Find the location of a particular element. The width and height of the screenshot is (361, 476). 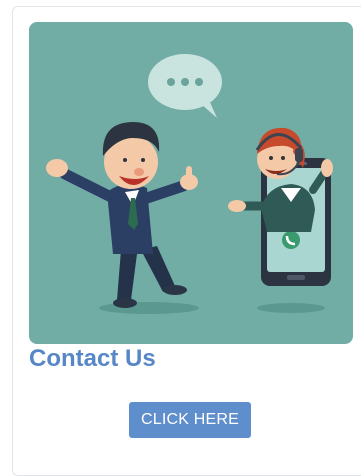

page-title: Contact Us is located at coordinates (92, 358).